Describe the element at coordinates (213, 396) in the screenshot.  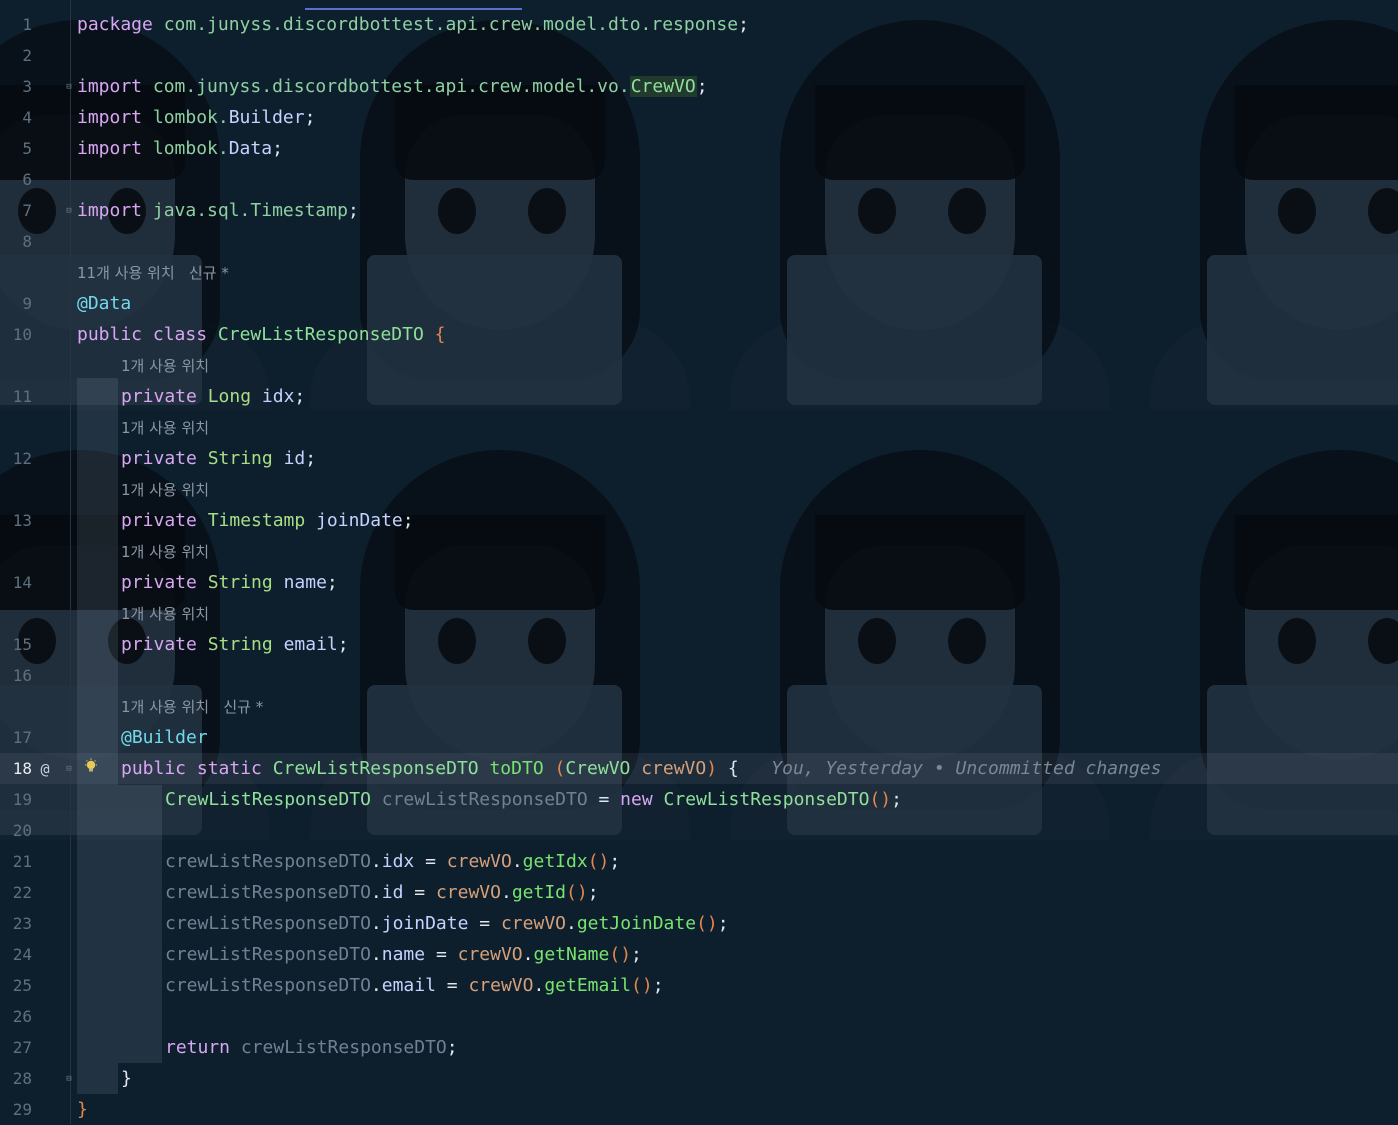
I see `code-text: private Long idx;` at that location.